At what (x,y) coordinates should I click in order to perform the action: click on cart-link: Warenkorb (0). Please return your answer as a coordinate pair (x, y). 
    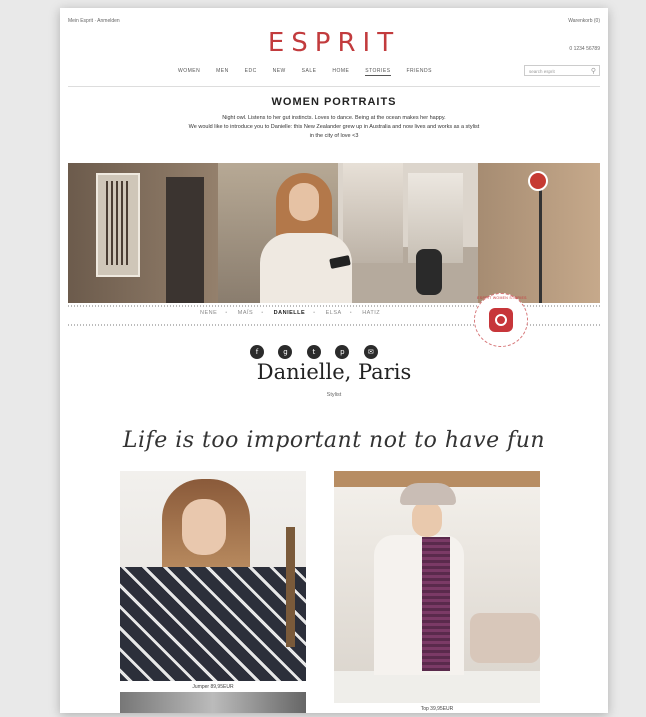
    Looking at the image, I should click on (584, 21).